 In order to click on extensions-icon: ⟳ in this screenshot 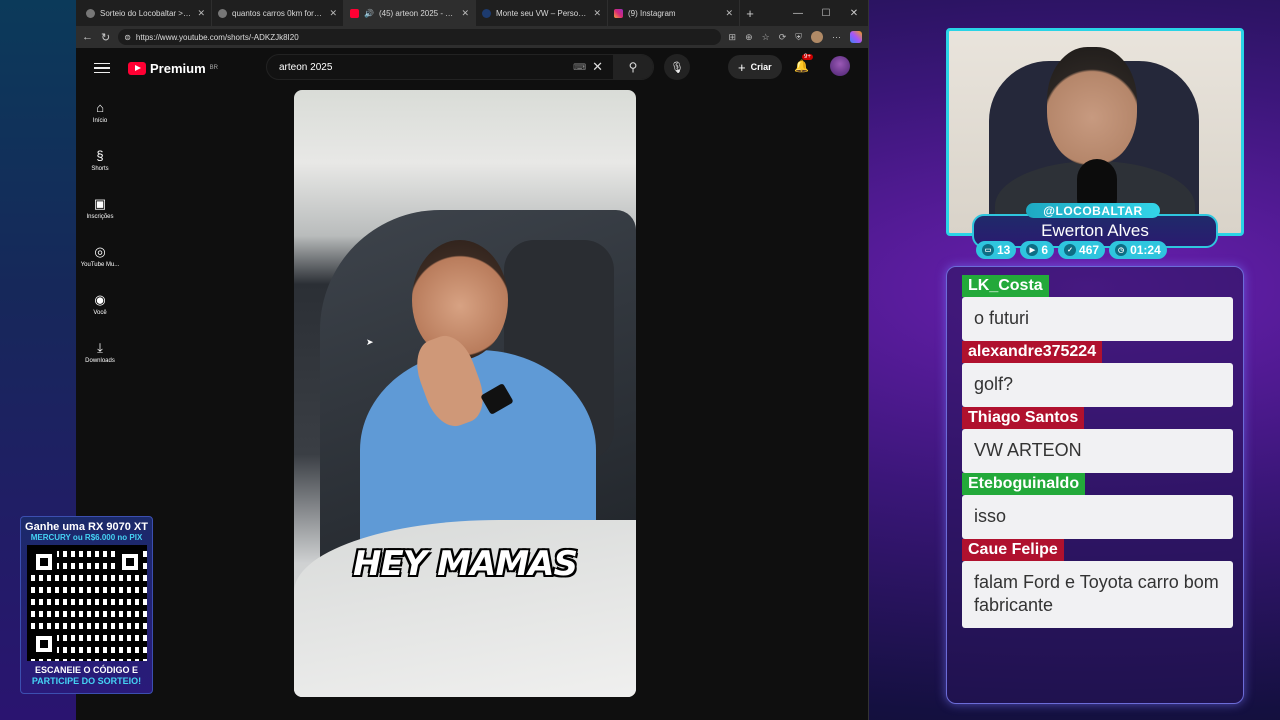, I will do `click(783, 37)`.